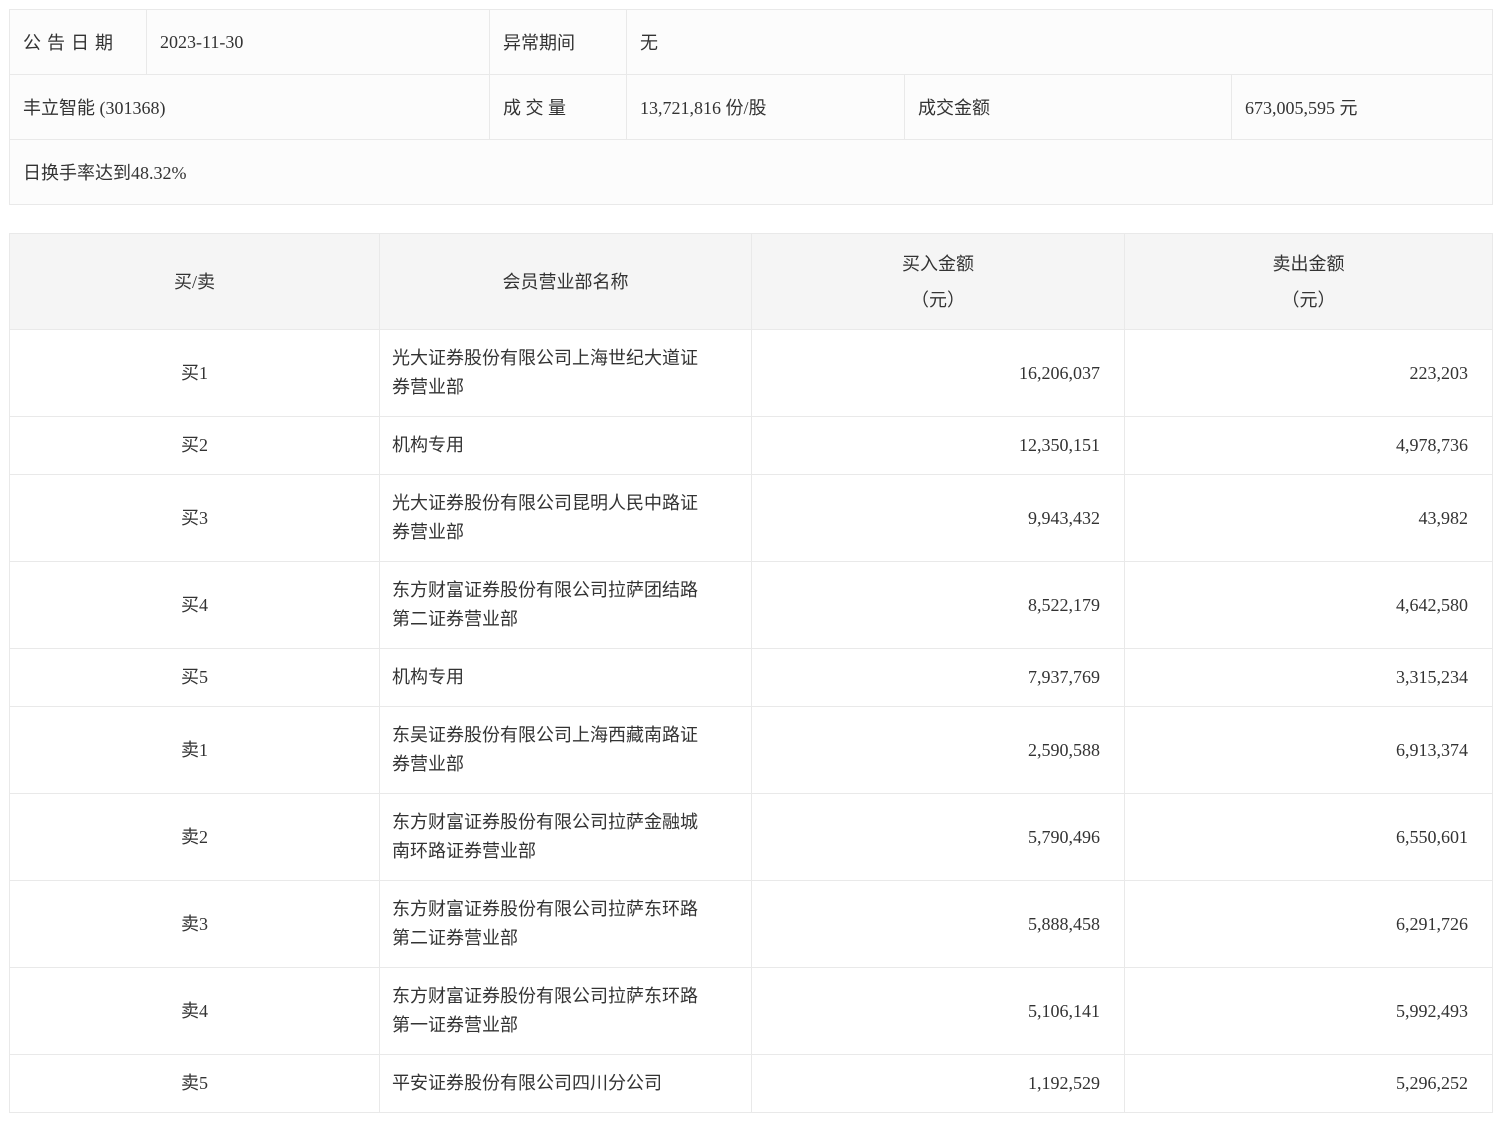 The width and height of the screenshot is (1502, 1122). What do you see at coordinates (194, 924) in the screenshot?
I see `side-cell: 卖3` at bounding box center [194, 924].